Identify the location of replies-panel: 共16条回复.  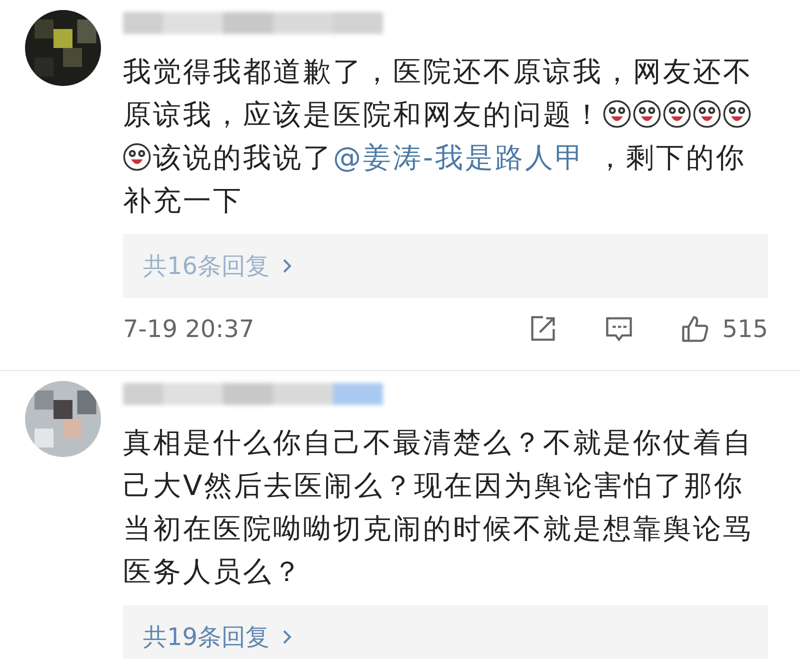
(445, 266).